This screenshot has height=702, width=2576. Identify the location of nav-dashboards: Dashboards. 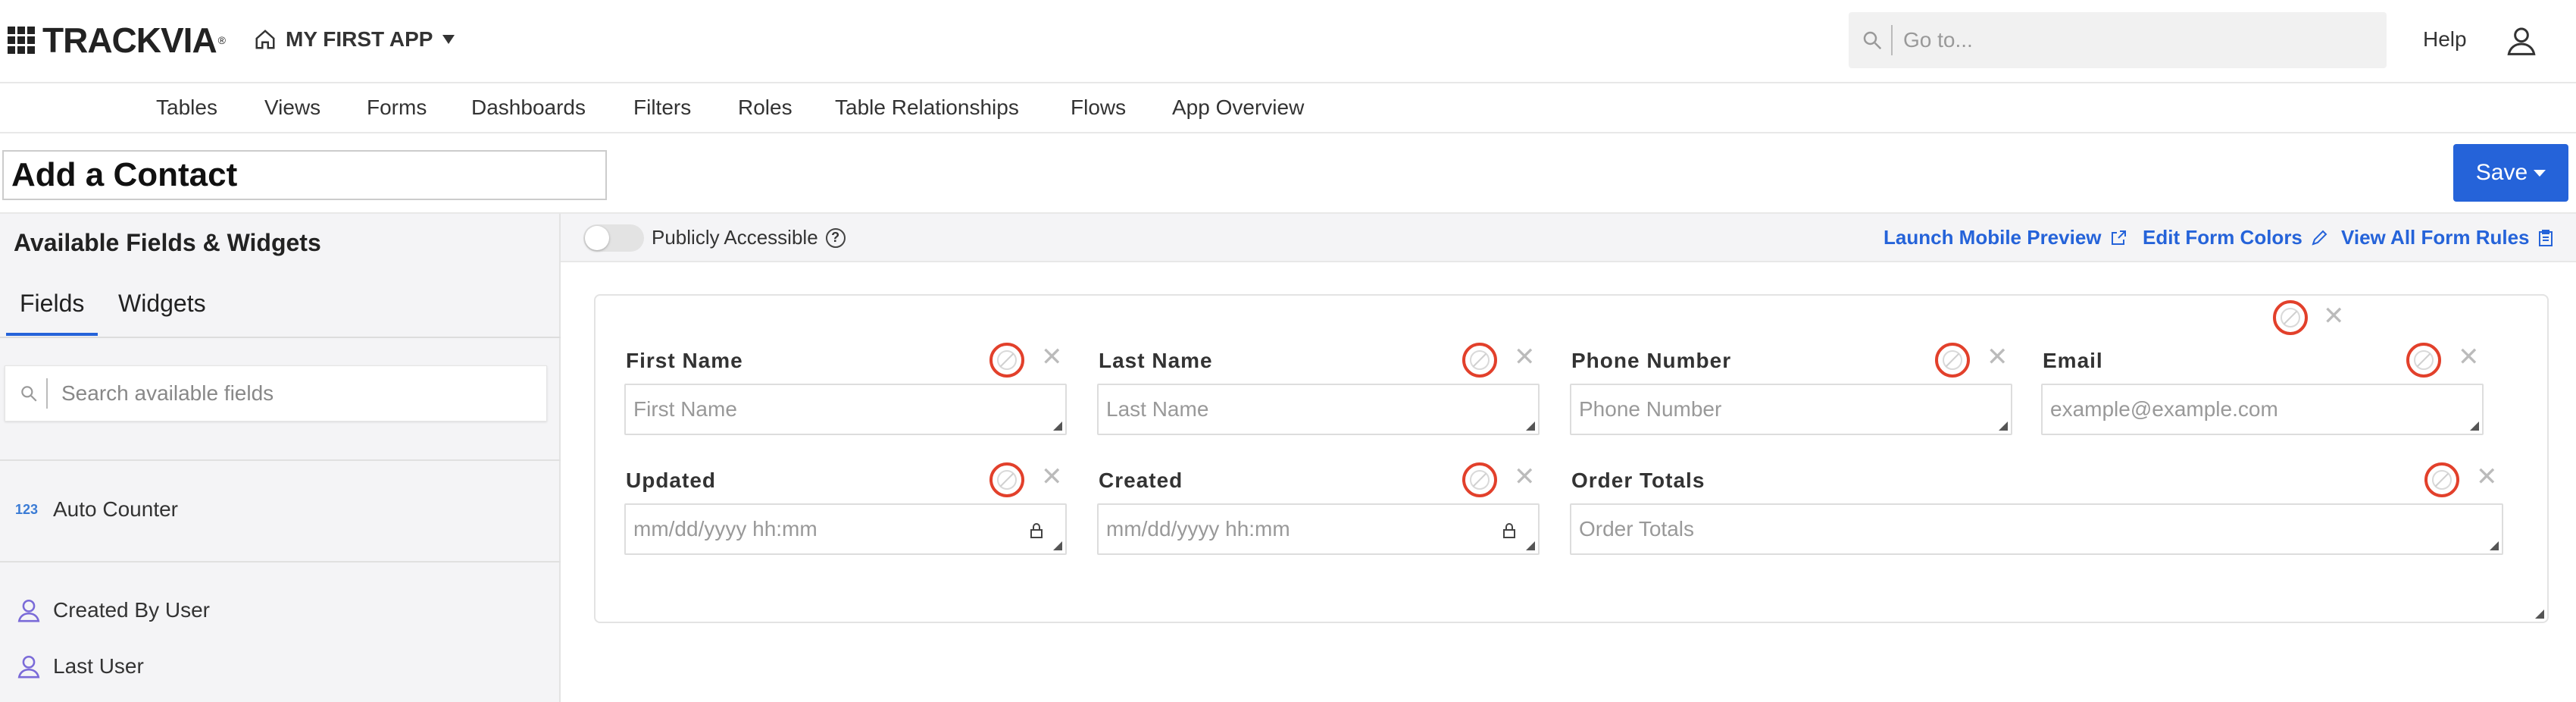
(529, 108).